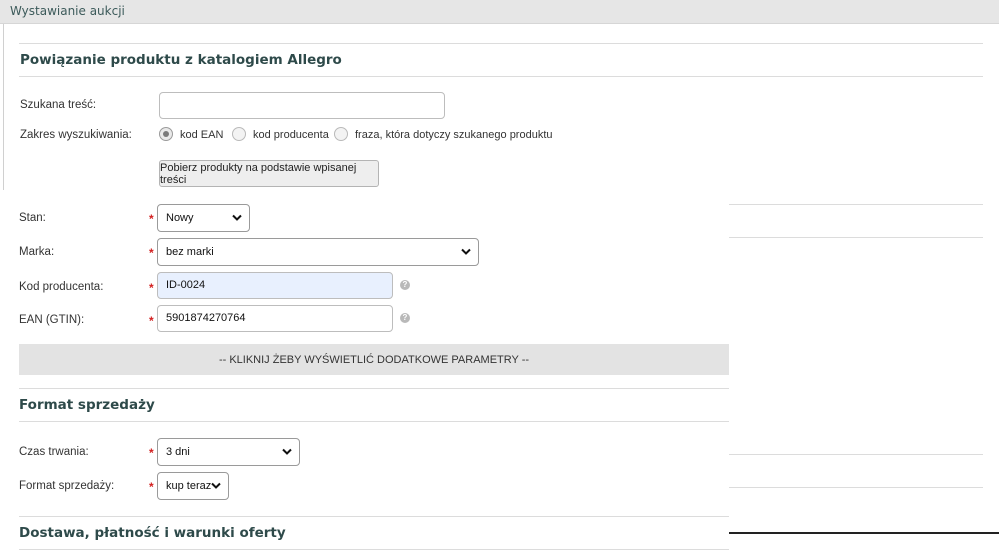 The height and width of the screenshot is (553, 999). What do you see at coordinates (52, 320) in the screenshot?
I see `ean-label: EAN (GTIN):` at bounding box center [52, 320].